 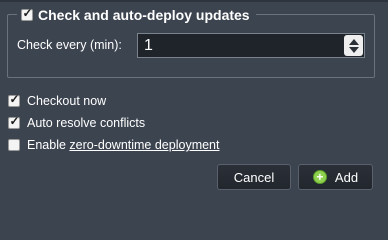 What do you see at coordinates (353, 49) in the screenshot?
I see `spin-down-arrow-icon` at bounding box center [353, 49].